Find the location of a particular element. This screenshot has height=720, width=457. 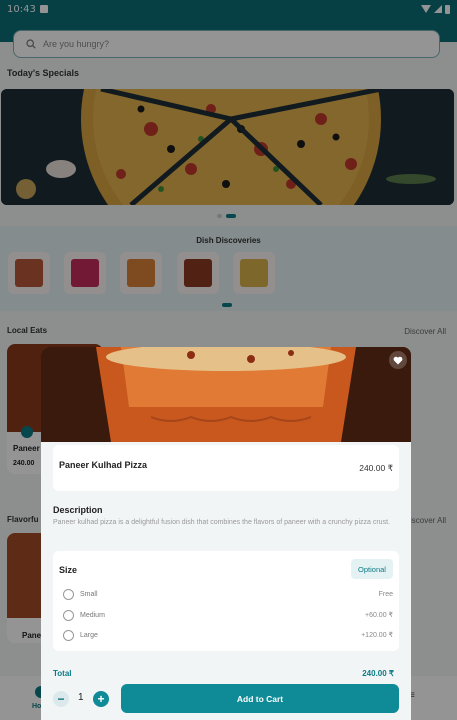

size-option-label: Medium is located at coordinates (92, 615).